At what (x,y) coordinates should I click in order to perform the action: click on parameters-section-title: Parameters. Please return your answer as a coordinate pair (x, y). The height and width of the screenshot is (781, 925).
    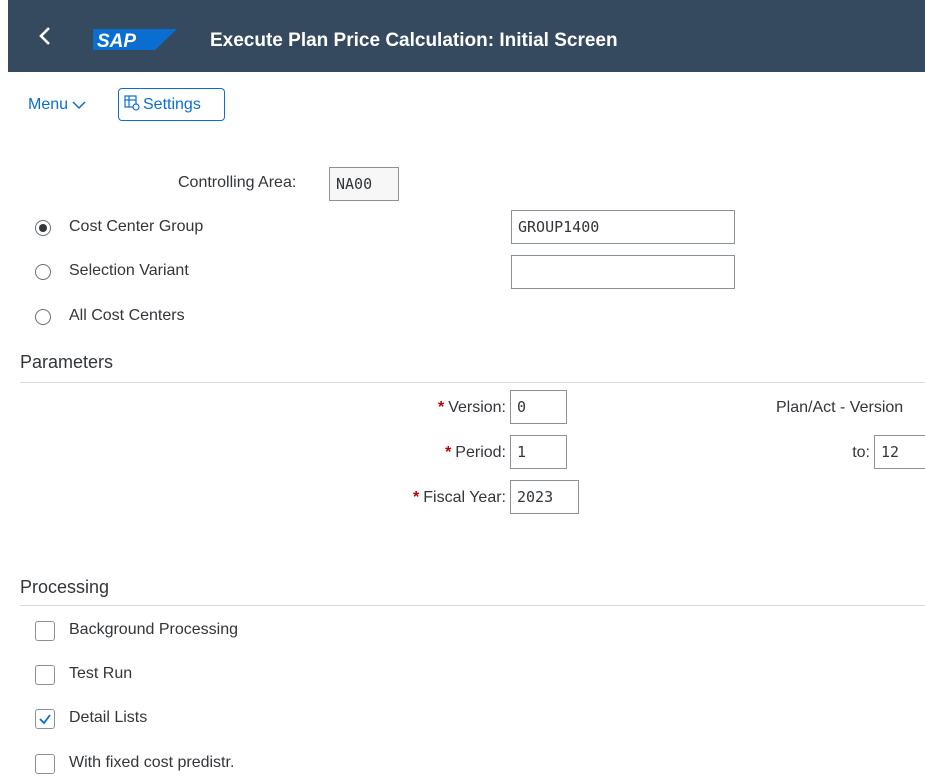
    Looking at the image, I should click on (67, 362).